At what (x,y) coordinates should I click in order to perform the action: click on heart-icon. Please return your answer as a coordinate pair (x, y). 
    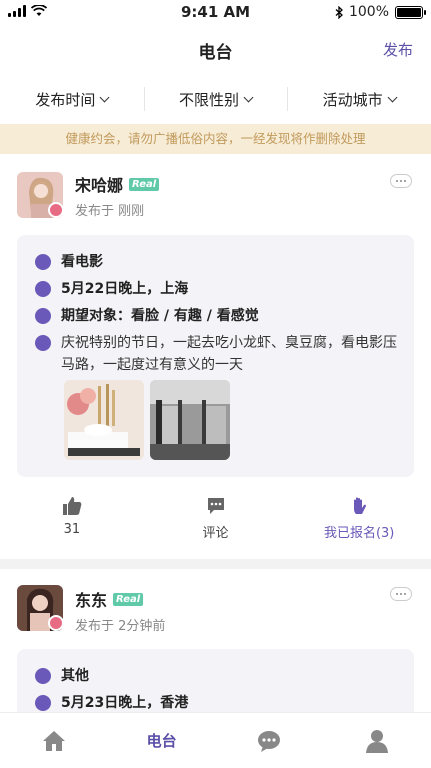
    Looking at the image, I should click on (43, 316).